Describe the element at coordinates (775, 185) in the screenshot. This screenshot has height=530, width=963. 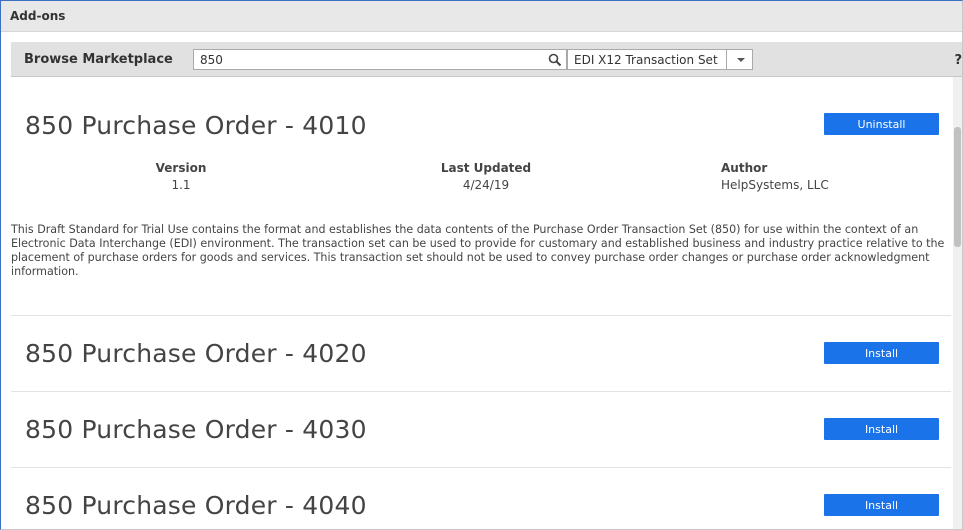
I see `author-value: HelpSystems, LLC` at that location.